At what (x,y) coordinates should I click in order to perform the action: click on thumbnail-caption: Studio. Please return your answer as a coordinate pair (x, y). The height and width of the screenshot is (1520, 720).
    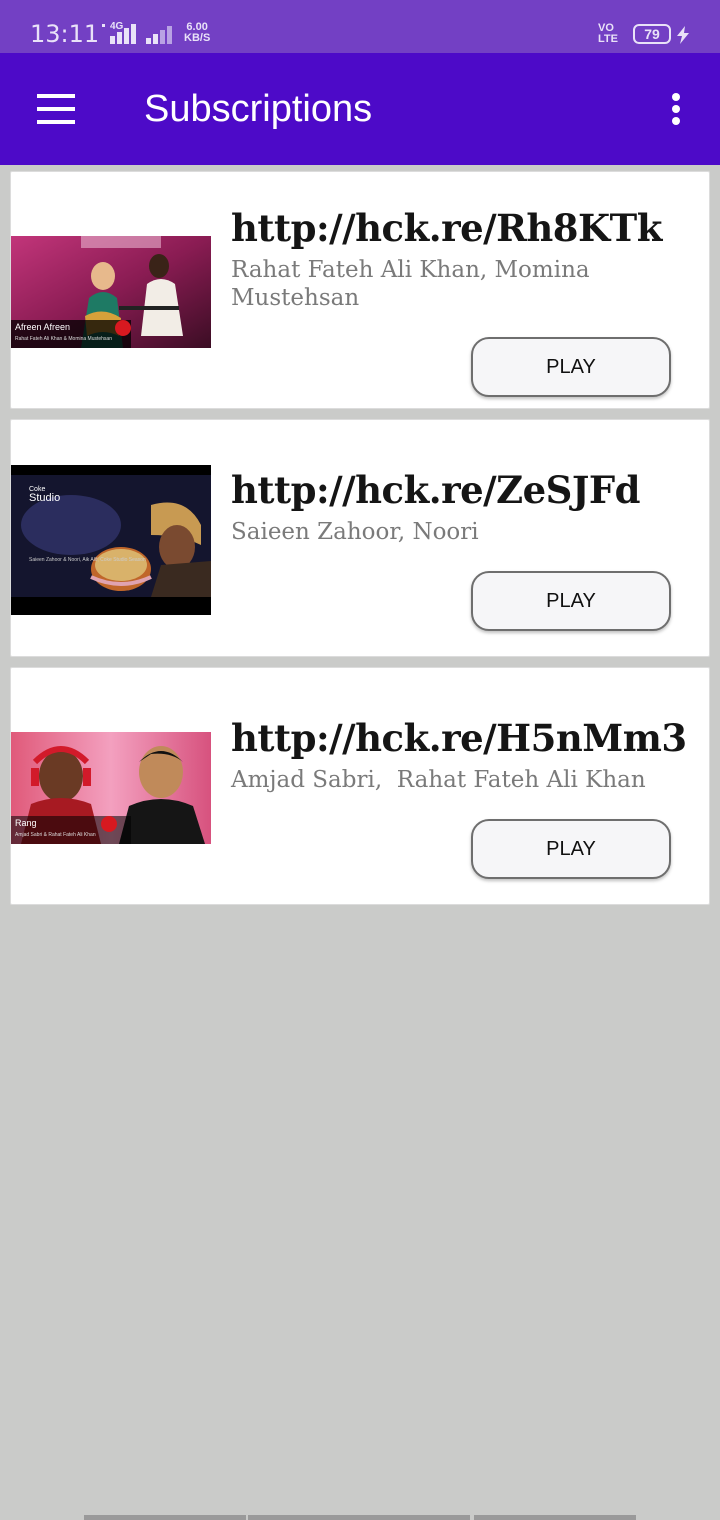
    Looking at the image, I should click on (44, 498).